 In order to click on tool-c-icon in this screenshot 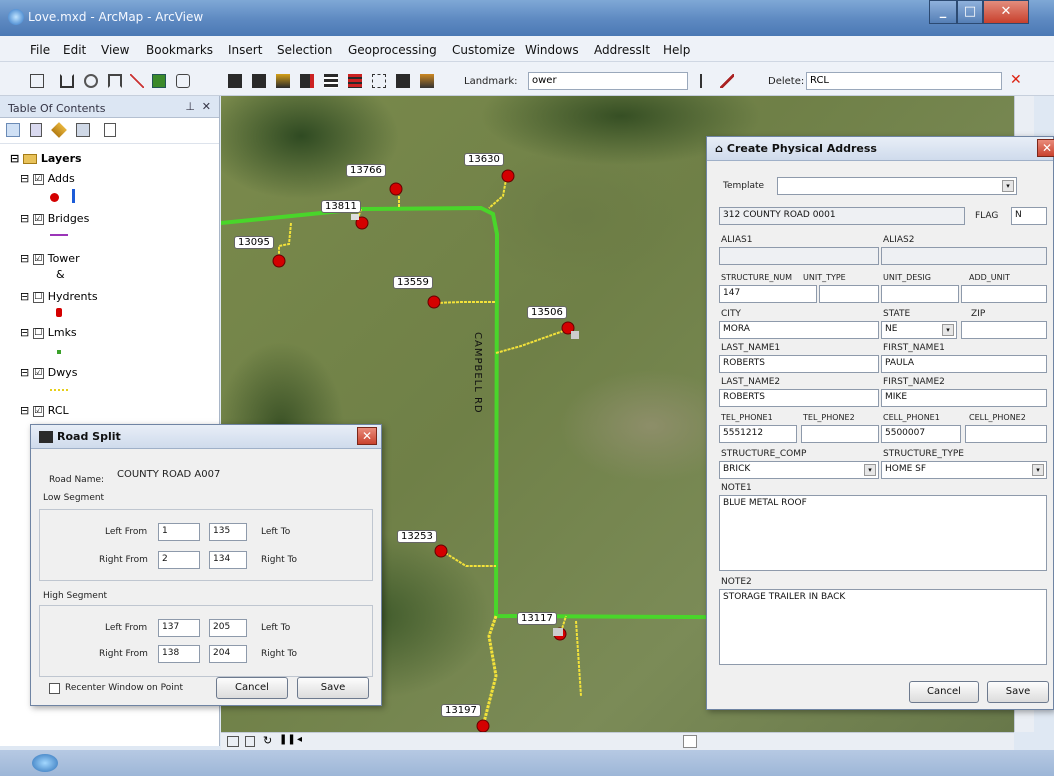, I will do `click(283, 81)`.